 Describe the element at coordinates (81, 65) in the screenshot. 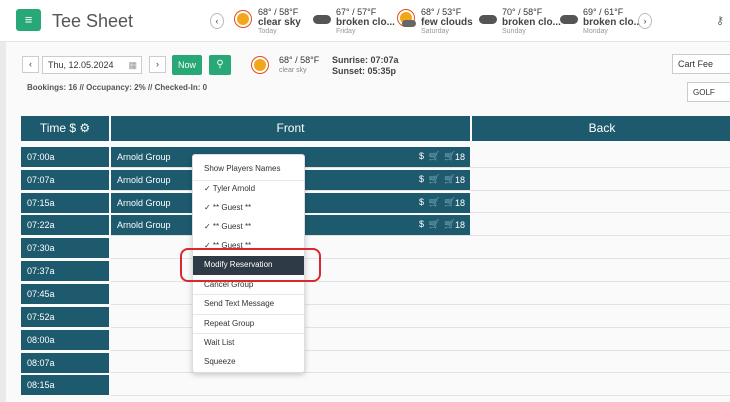

I see `date-value: Thu, 12.05.2024` at that location.